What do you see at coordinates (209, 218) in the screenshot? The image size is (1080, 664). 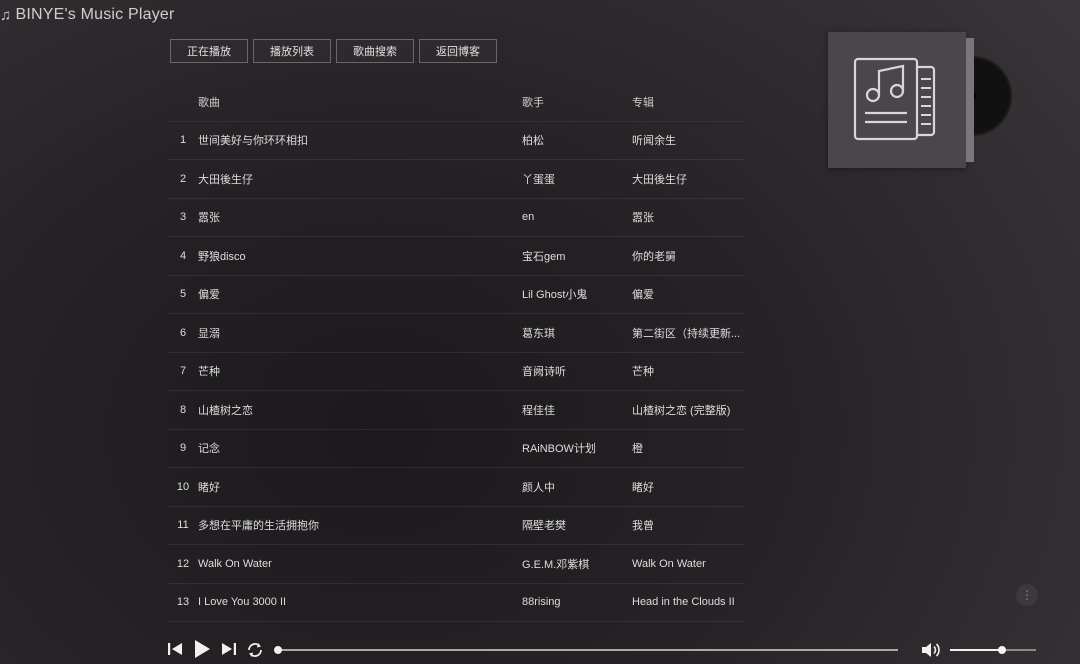 I see `song-title: 嚣张` at bounding box center [209, 218].